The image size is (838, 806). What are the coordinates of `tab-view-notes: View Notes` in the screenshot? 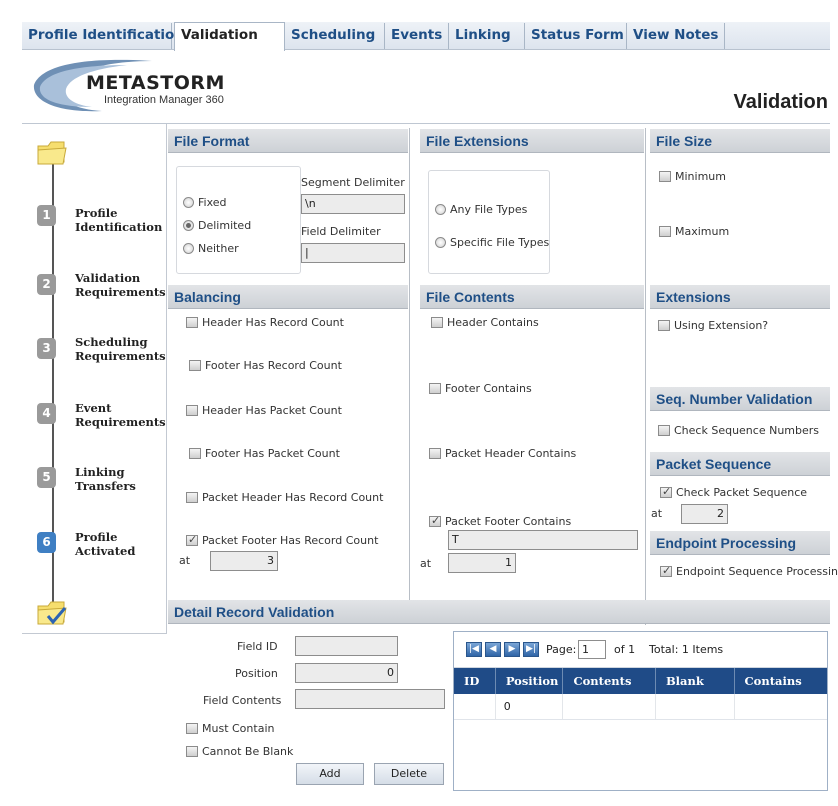 It's located at (676, 36).